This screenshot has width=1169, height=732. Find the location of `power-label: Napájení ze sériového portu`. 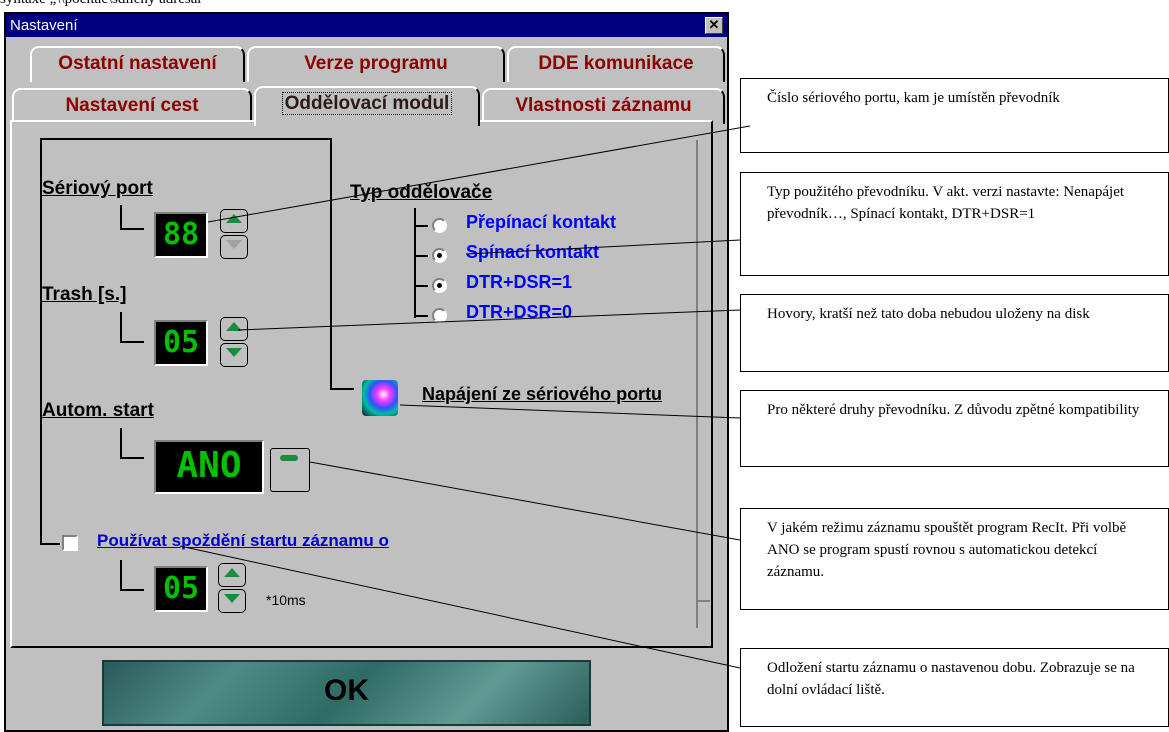

power-label: Napájení ze sériového portu is located at coordinates (557, 394).